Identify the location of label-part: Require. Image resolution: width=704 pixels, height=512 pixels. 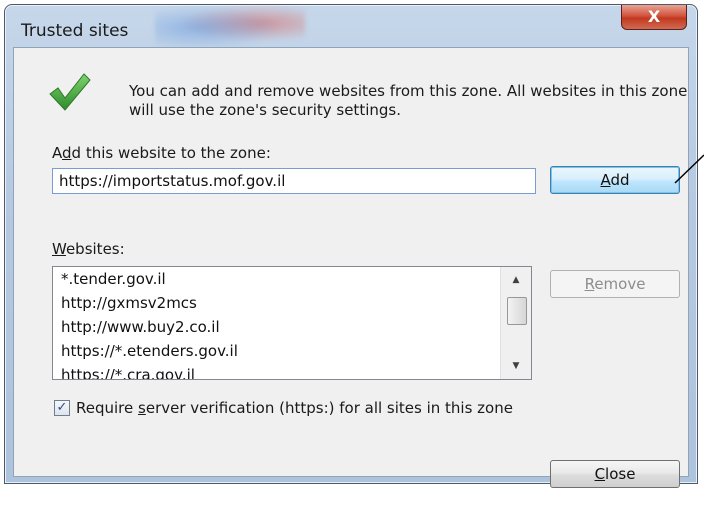
(107, 408).